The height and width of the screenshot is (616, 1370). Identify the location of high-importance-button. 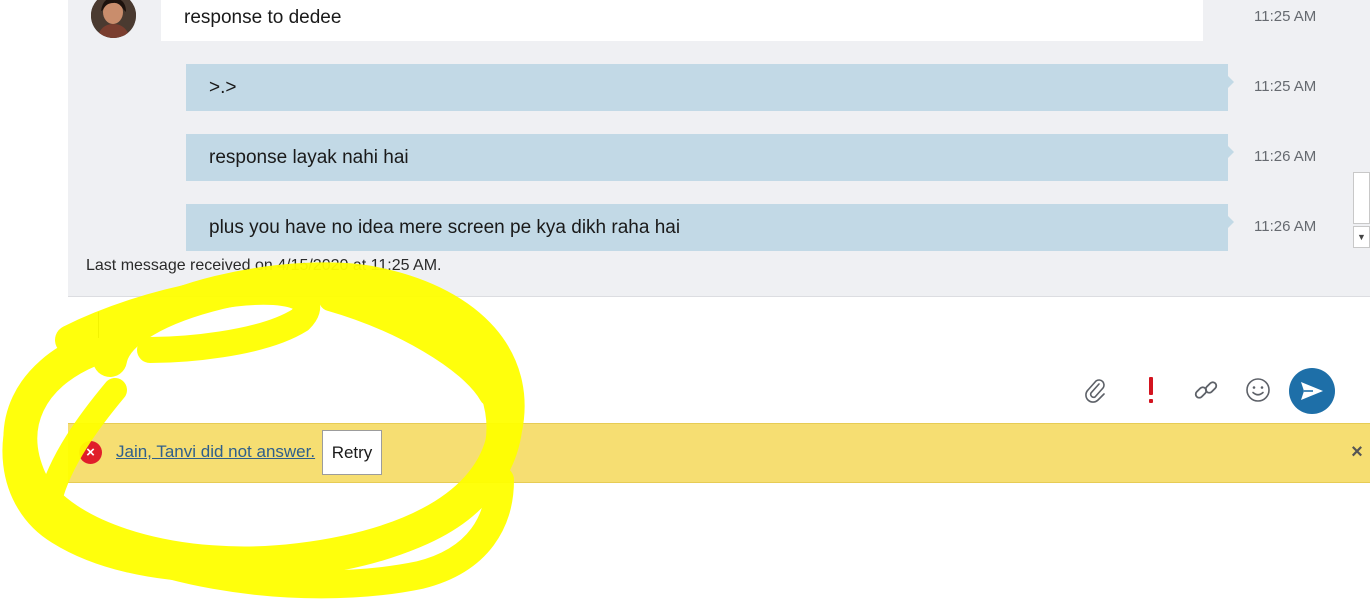
(1151, 390).